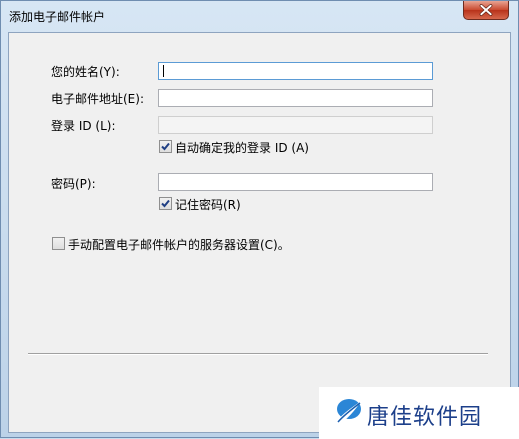 This screenshot has width=519, height=439. I want to click on auto-login-id-label: 自动确定我的登录 ID (A), so click(242, 147).